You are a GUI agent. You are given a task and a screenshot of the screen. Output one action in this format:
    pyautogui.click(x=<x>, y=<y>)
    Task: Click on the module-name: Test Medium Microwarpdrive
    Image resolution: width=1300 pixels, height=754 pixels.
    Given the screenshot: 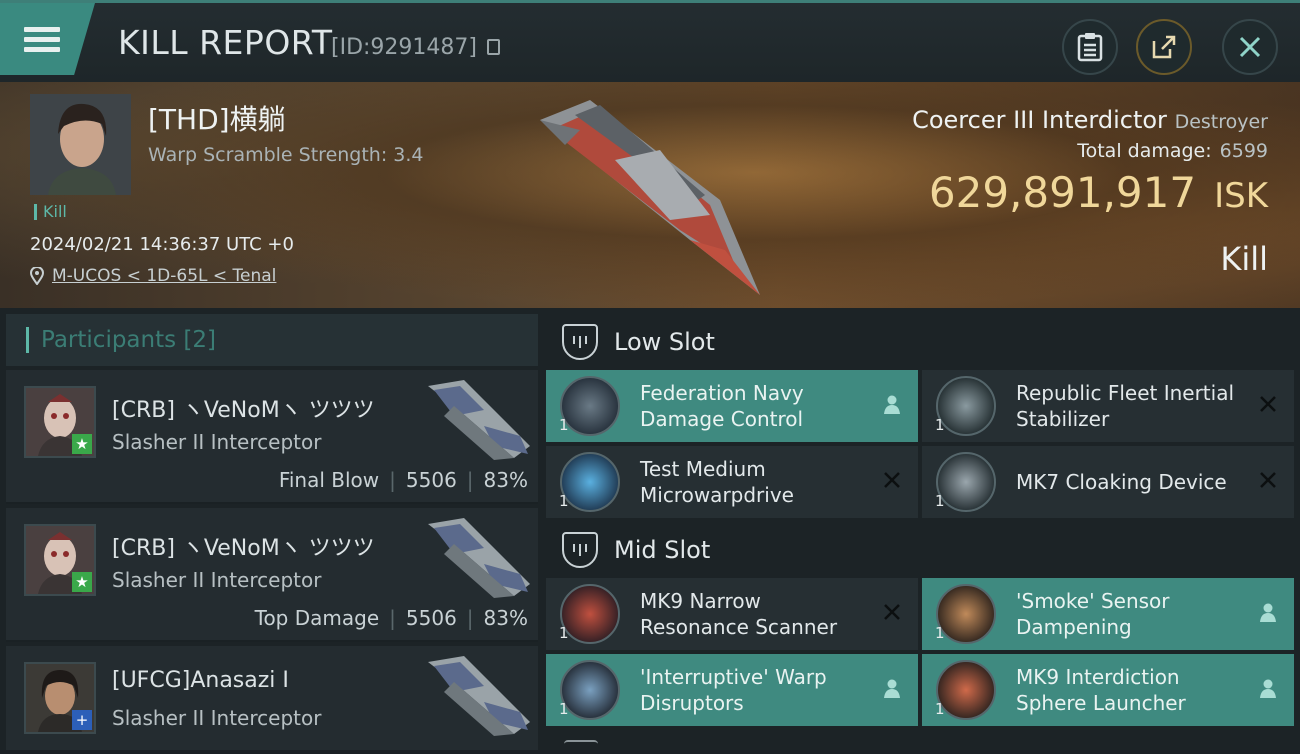 What is the action you would take?
    pyautogui.click(x=717, y=482)
    